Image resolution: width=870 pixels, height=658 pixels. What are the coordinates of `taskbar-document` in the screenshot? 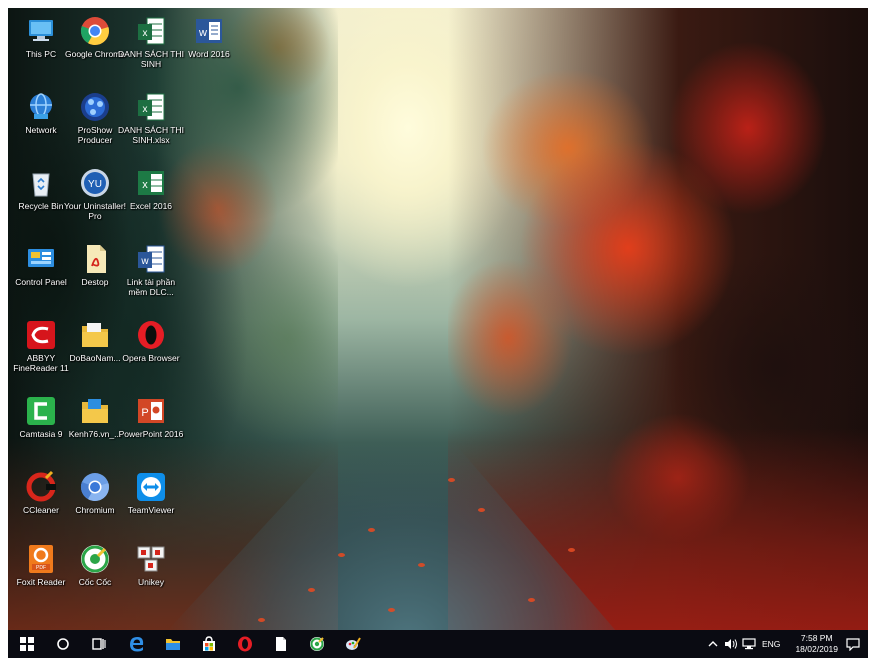 It's located at (281, 644).